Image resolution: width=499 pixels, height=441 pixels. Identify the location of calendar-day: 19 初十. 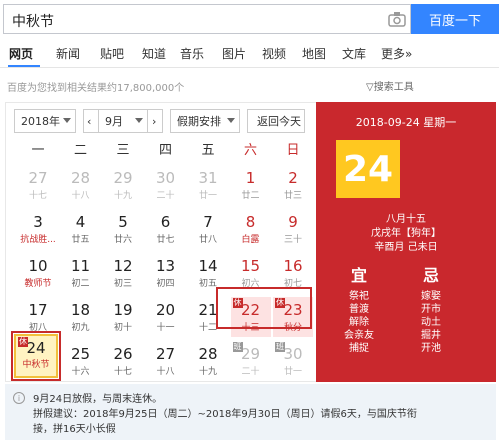
(123, 317).